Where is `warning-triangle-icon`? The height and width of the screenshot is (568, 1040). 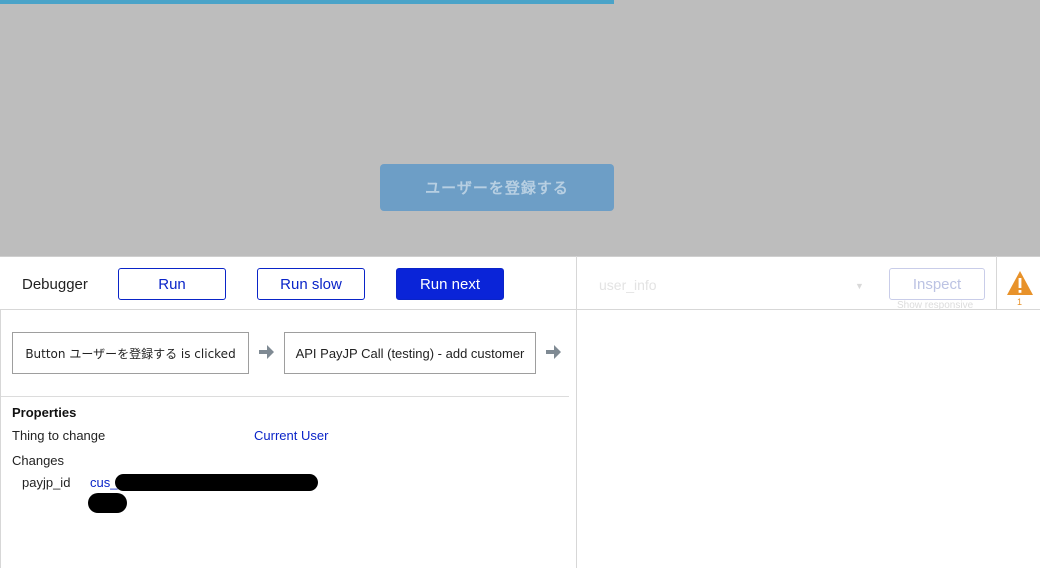 warning-triangle-icon is located at coordinates (1020, 283).